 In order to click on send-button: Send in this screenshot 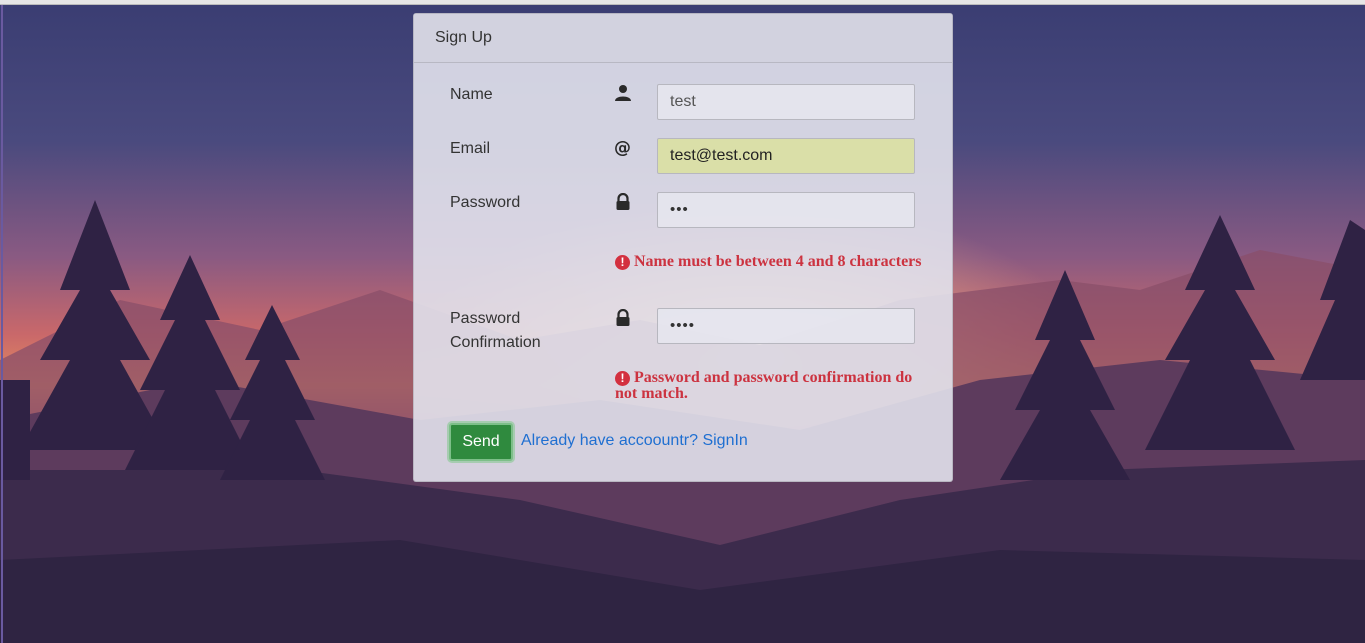, I will do `click(481, 442)`.